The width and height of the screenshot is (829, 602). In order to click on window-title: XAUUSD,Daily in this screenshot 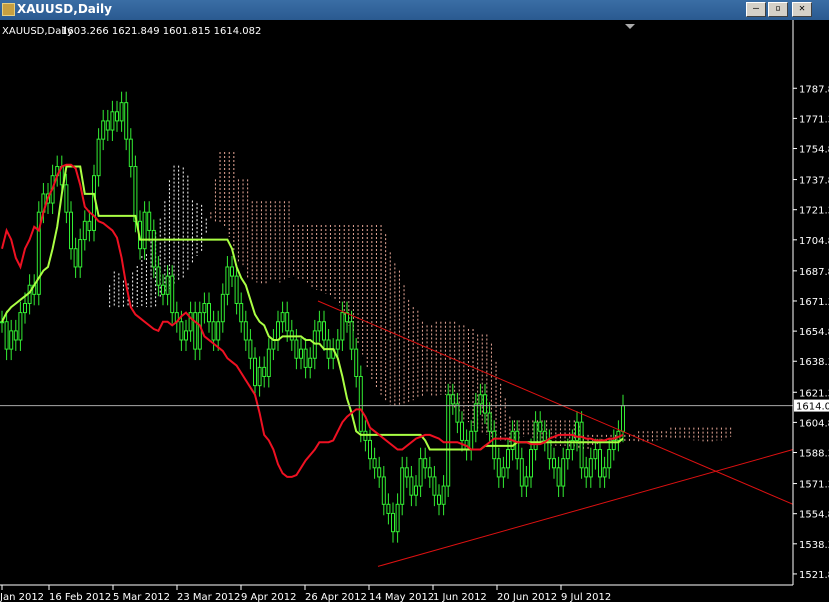, I will do `click(64, 9)`.